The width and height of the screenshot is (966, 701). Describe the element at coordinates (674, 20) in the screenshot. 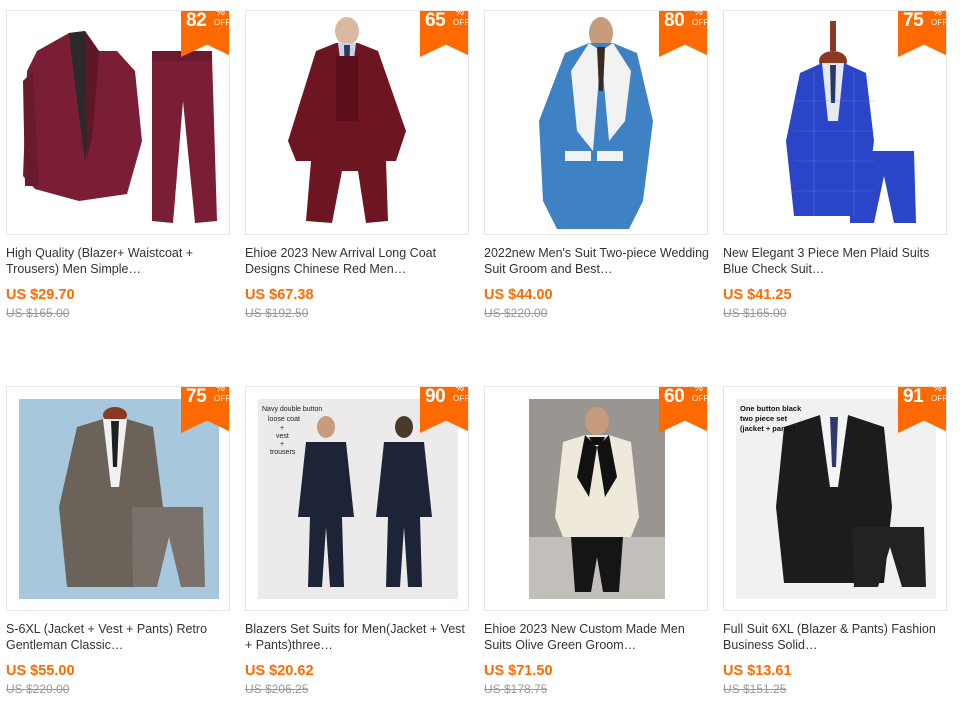

I see `discount-value: 80` at that location.